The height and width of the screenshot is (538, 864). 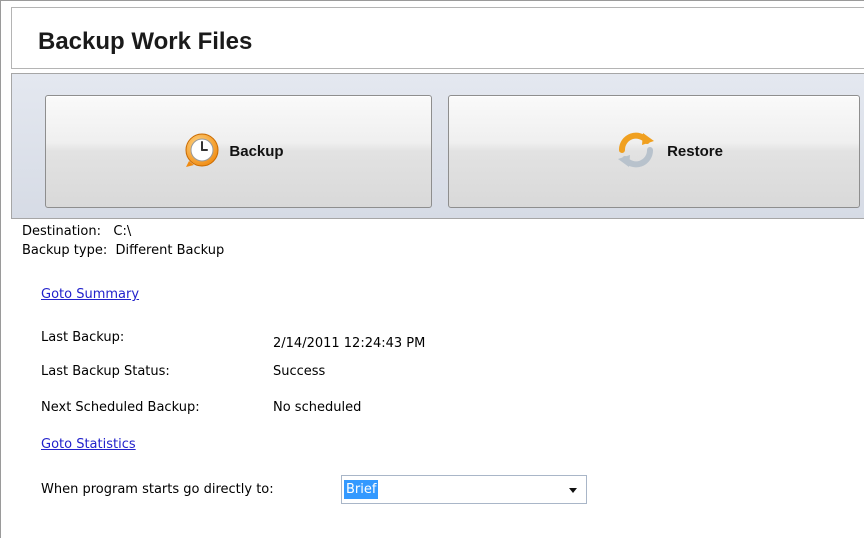 What do you see at coordinates (120, 407) in the screenshot?
I see `next-scheduled-label: Next Scheduled Backup:` at bounding box center [120, 407].